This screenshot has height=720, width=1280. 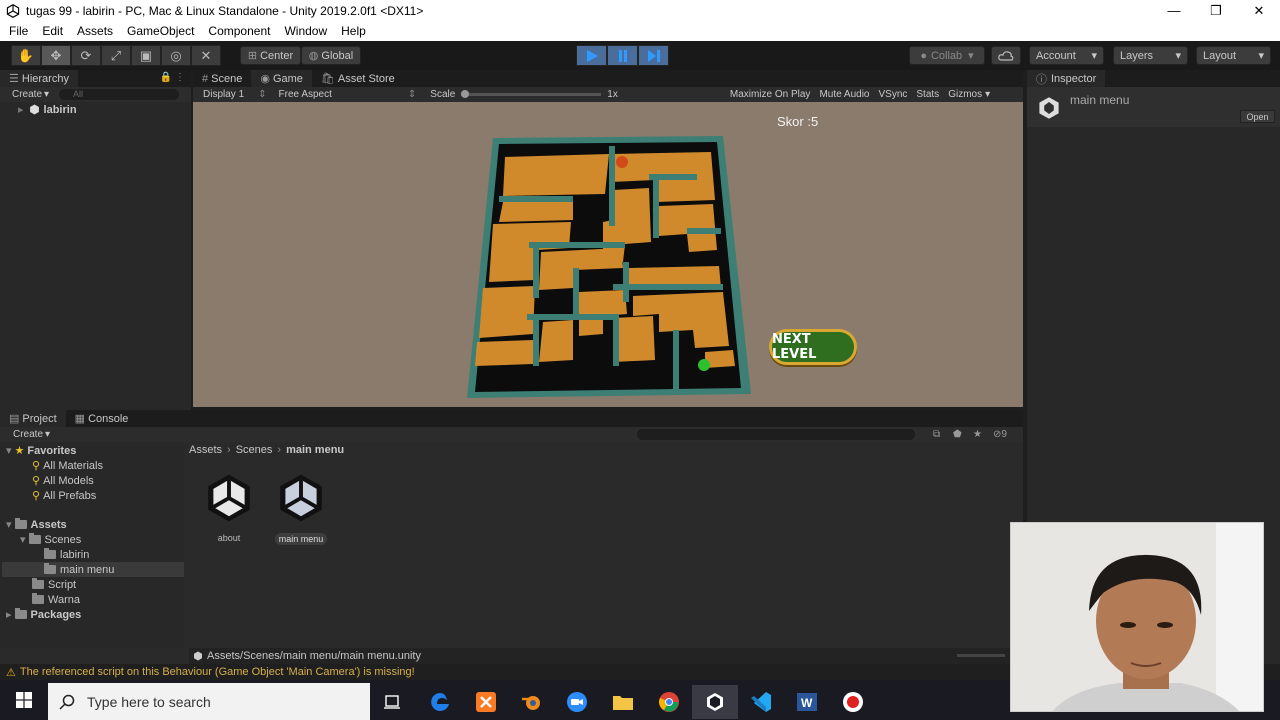 What do you see at coordinates (947, 55) in the screenshot?
I see `collab-button: ● Collab ▾` at bounding box center [947, 55].